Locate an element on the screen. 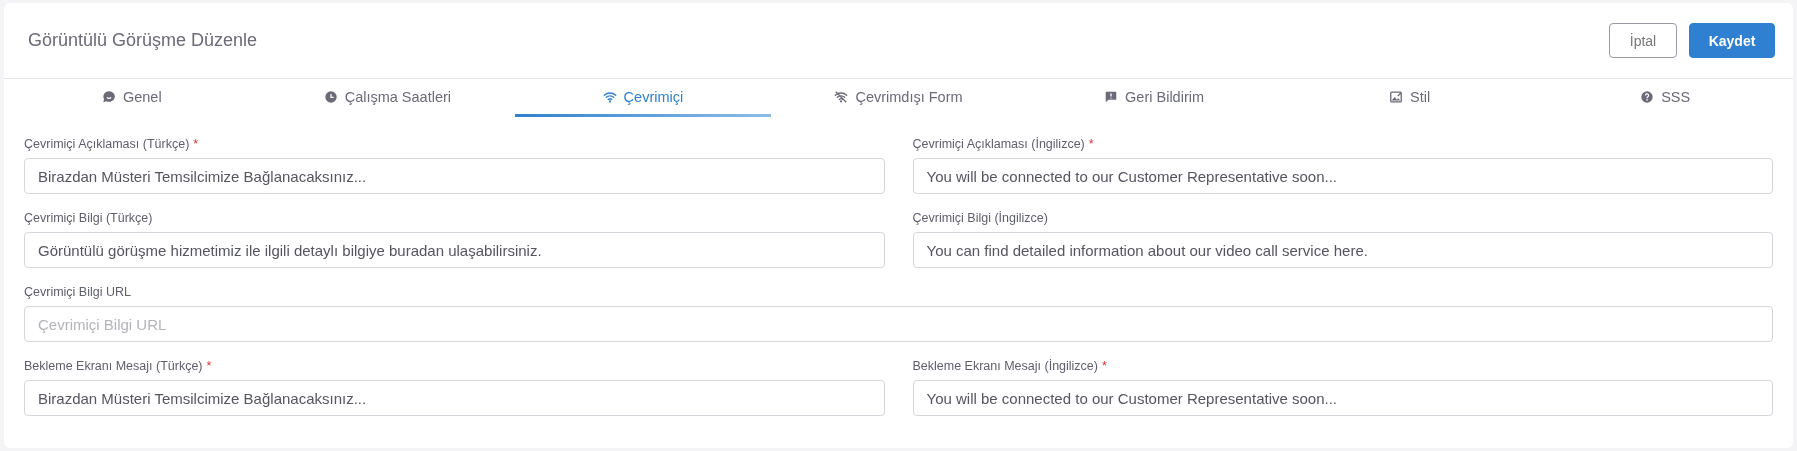 The image size is (1797, 451). tab: Stil is located at coordinates (1409, 98).